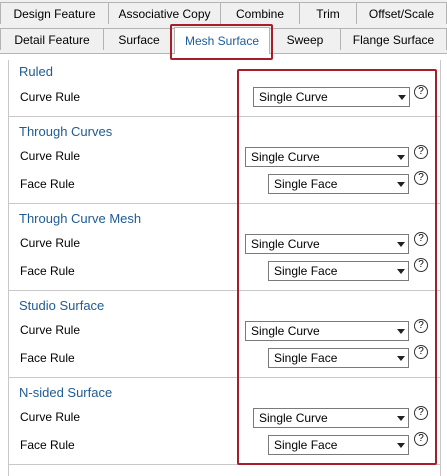 This screenshot has height=476, width=447. What do you see at coordinates (224, 88) in the screenshot?
I see `group-ruled: Ruled Curve Rule Single Curve ?` at bounding box center [224, 88].